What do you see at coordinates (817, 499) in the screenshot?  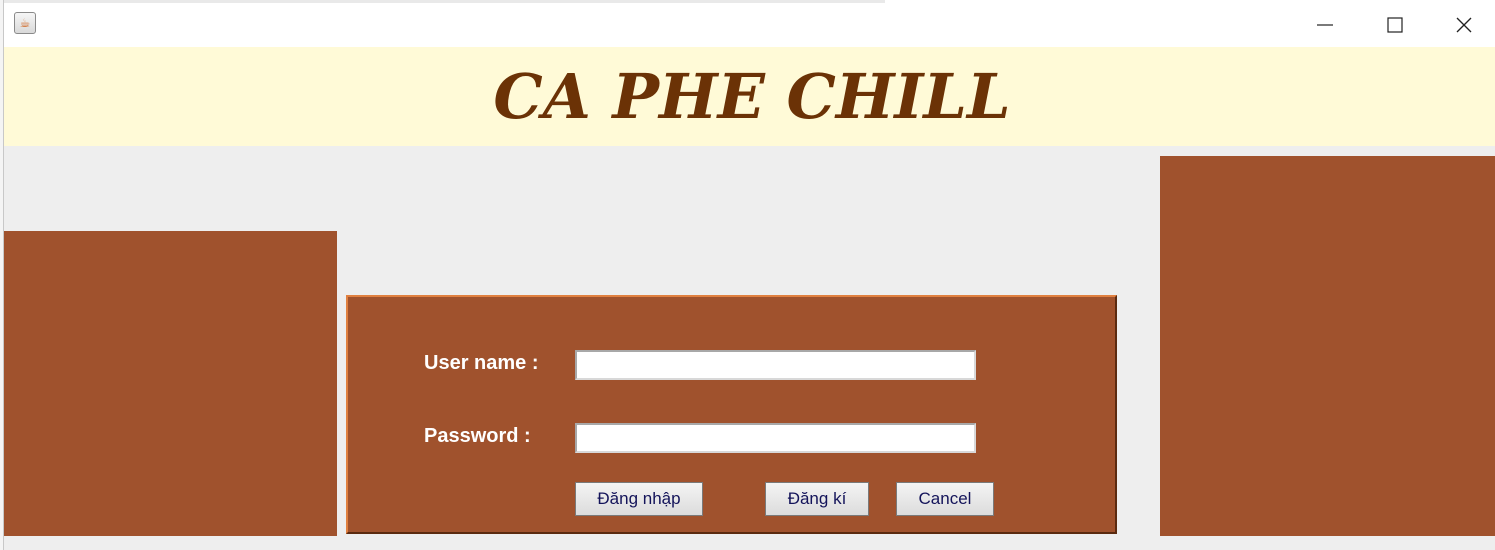 I see `register-button: Đăng kí` at bounding box center [817, 499].